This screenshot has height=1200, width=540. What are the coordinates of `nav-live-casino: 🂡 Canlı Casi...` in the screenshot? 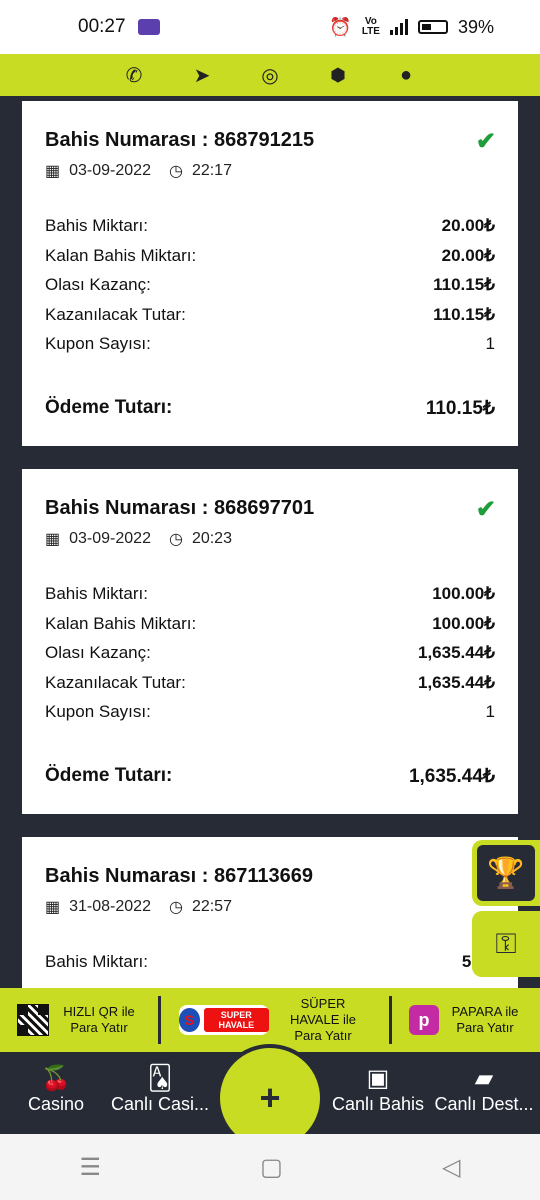 It's located at (160, 1089).